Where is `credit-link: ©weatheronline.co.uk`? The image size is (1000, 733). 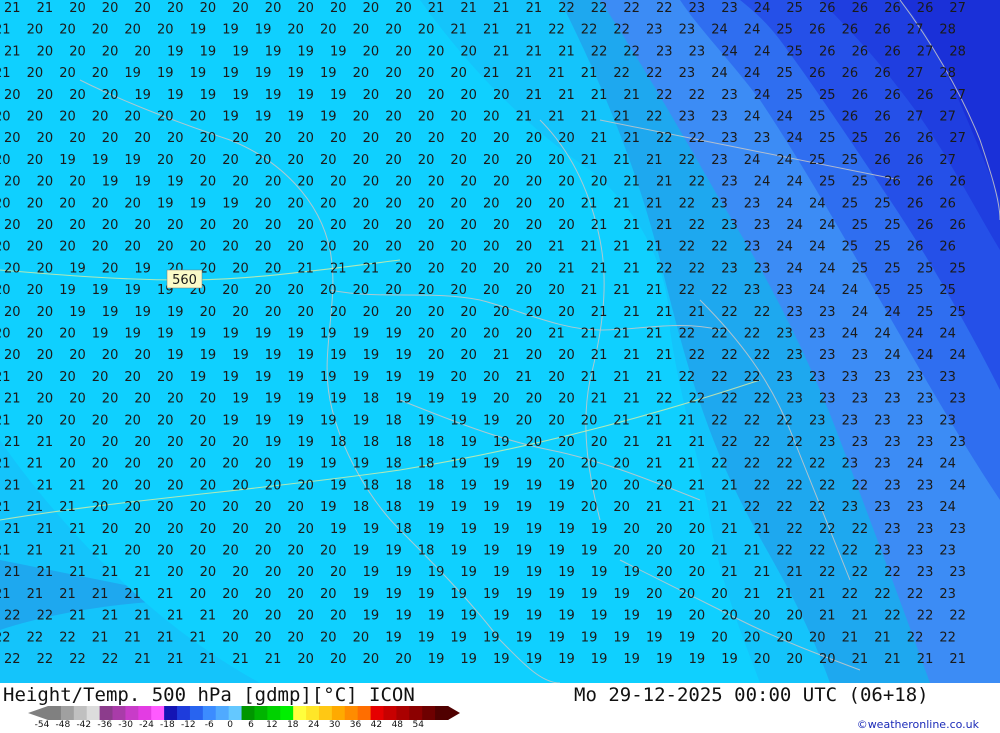 credit-link: ©weatheronline.co.uk is located at coordinates (918, 724).